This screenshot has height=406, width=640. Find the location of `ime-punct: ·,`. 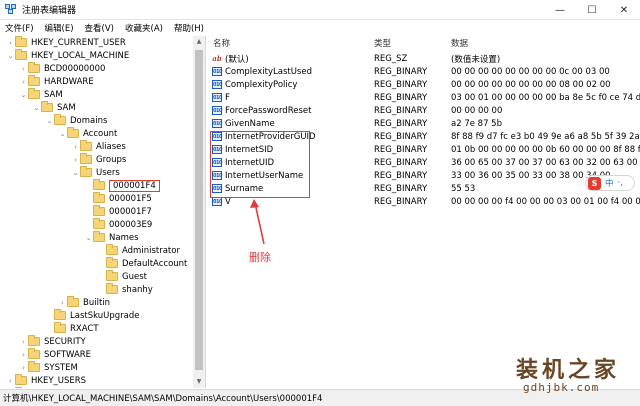

ime-punct: ·, is located at coordinates (620, 183).